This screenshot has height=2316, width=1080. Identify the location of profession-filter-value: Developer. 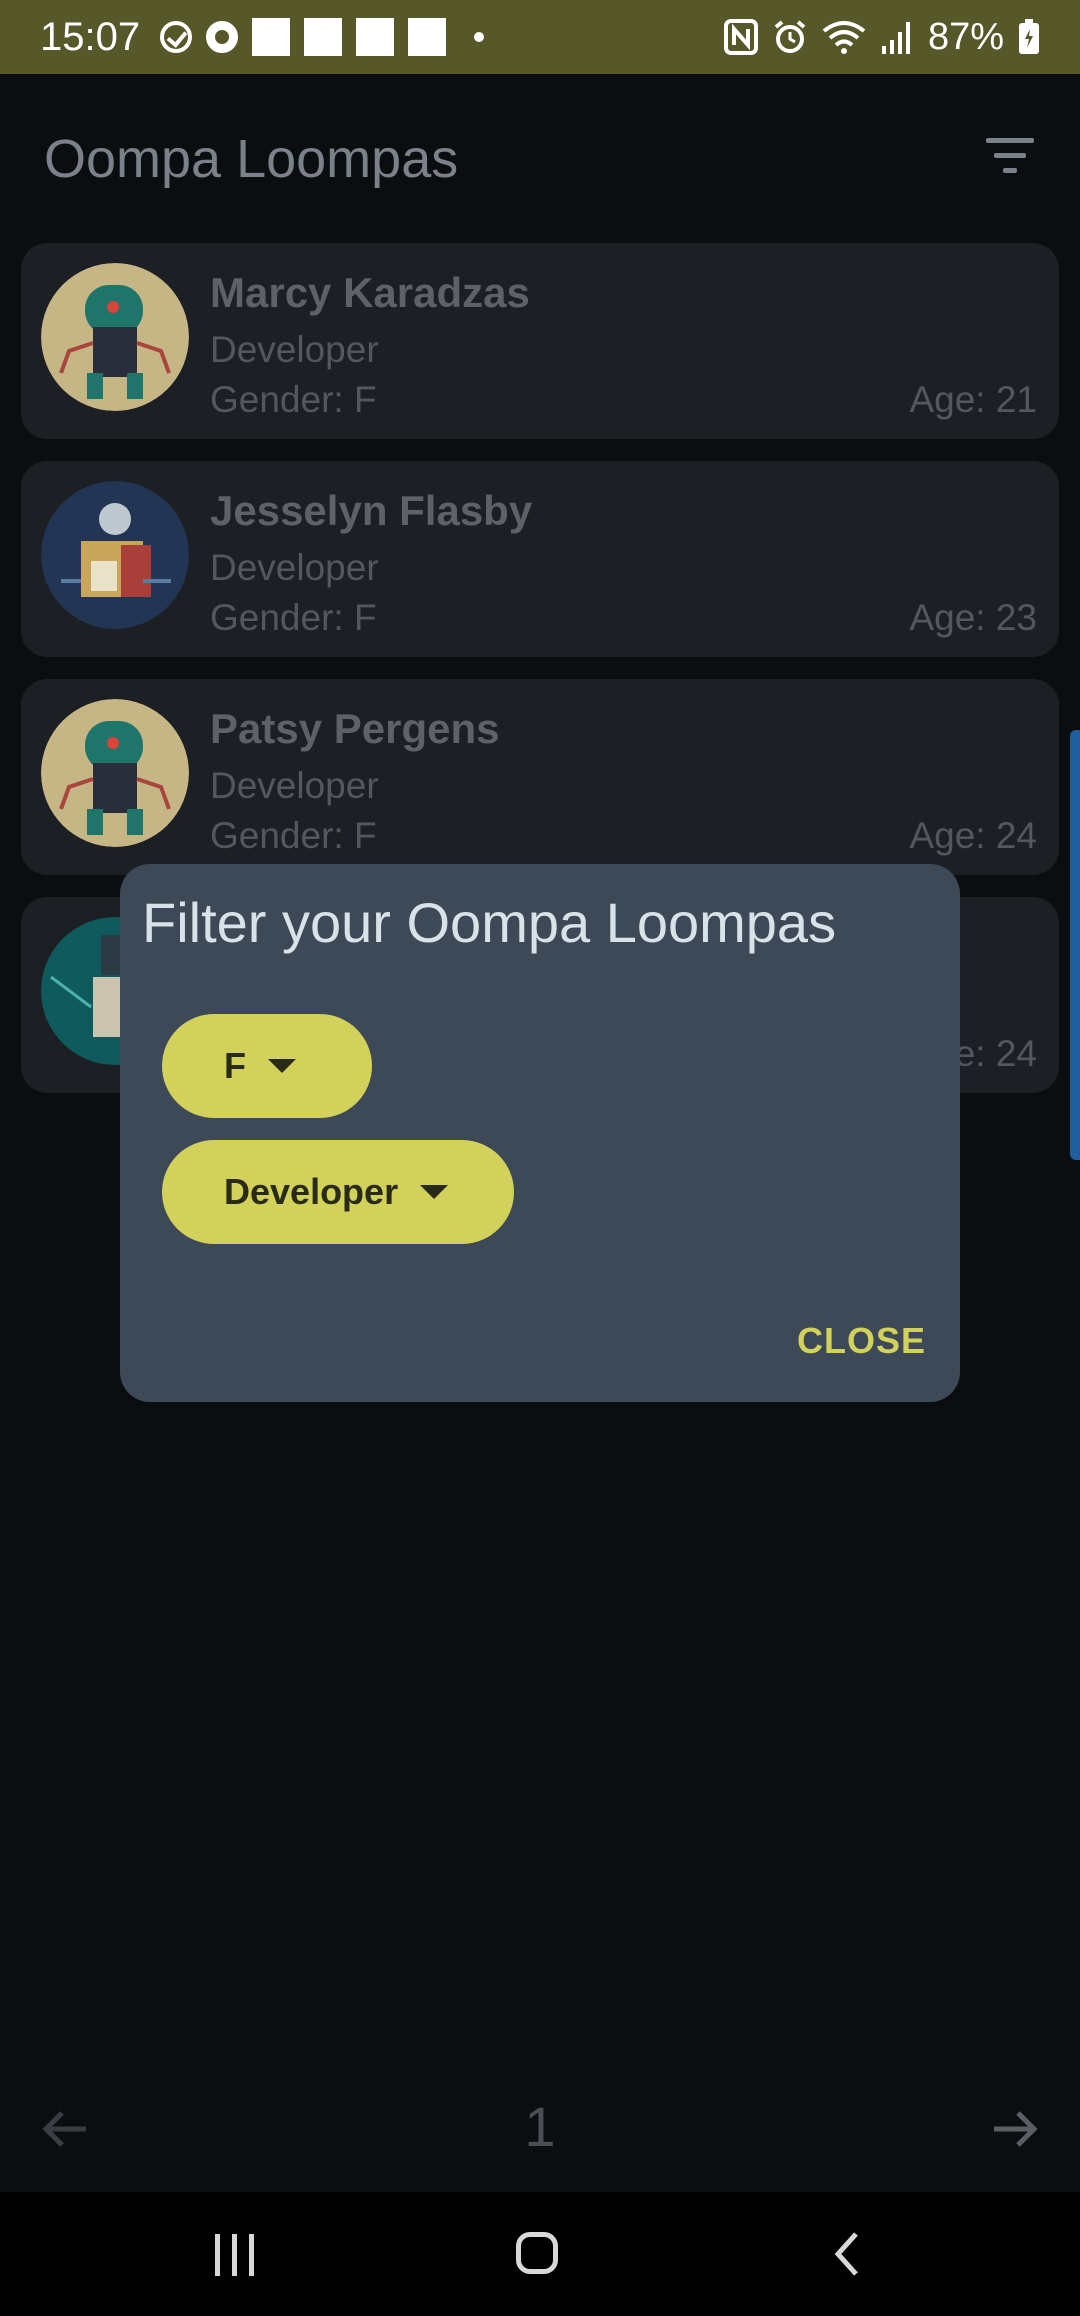
(311, 1191).